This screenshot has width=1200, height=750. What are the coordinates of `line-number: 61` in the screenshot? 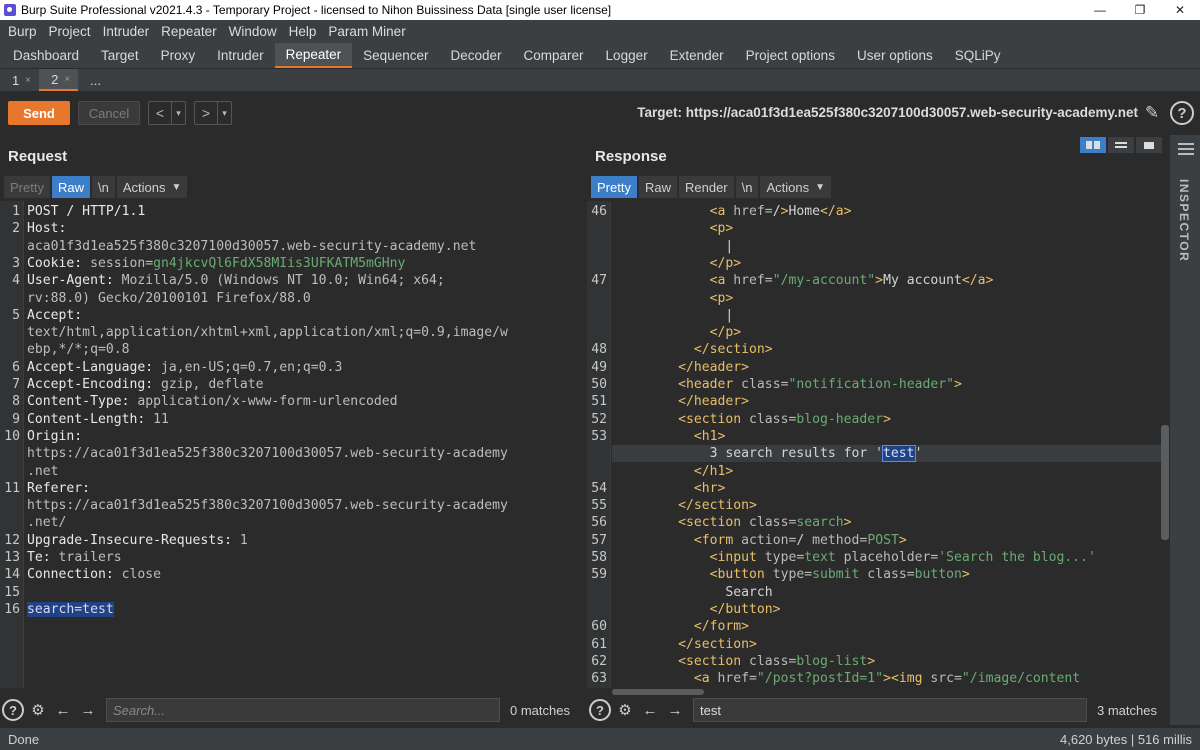 It's located at (599, 644).